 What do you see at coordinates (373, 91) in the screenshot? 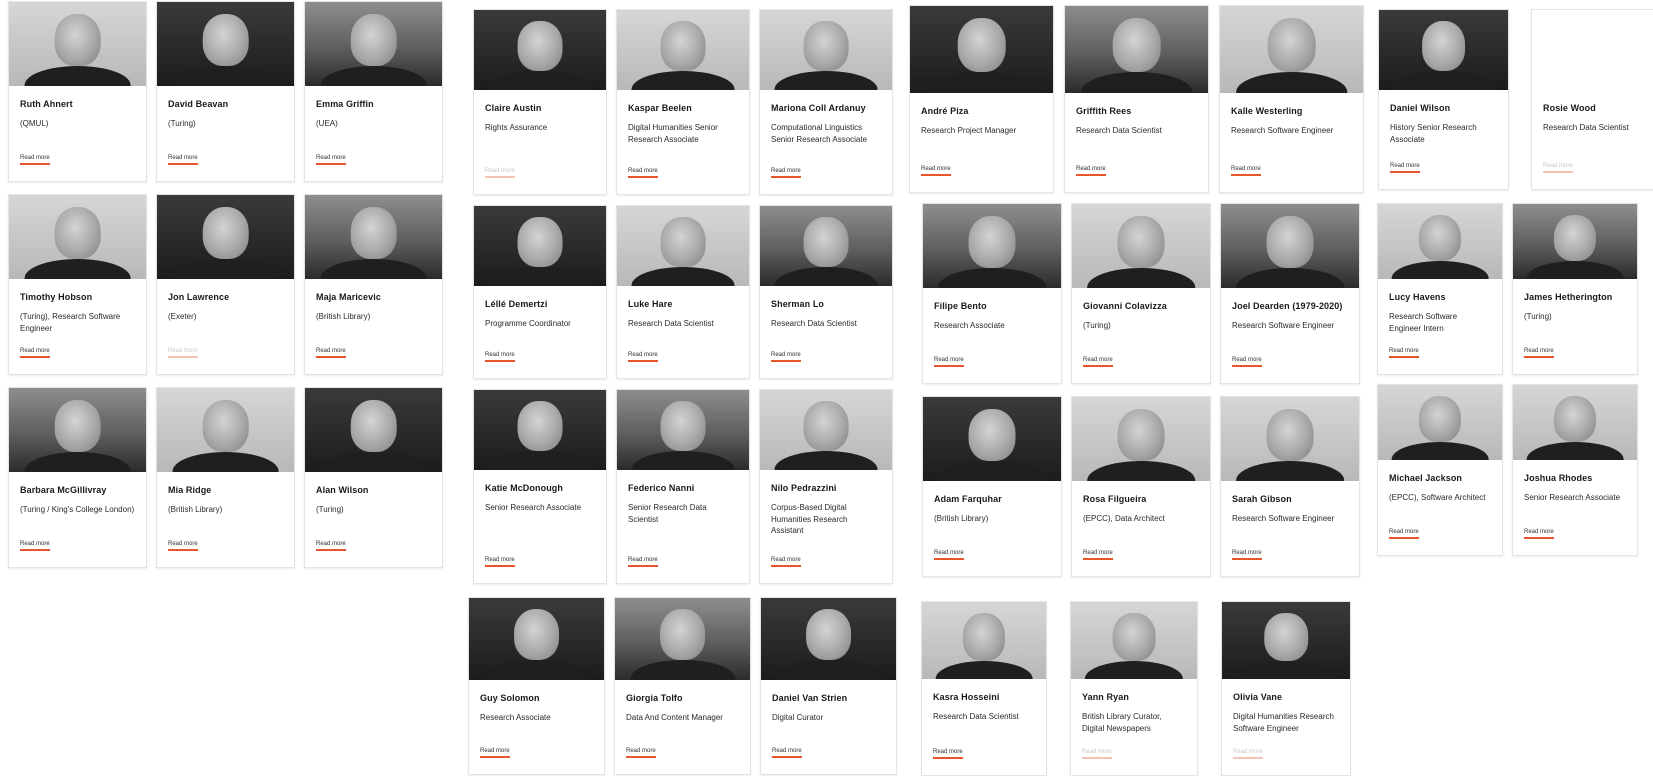
I see `person-card-emma-griffin: Emma Griffin (UEA) Read more` at bounding box center [373, 91].